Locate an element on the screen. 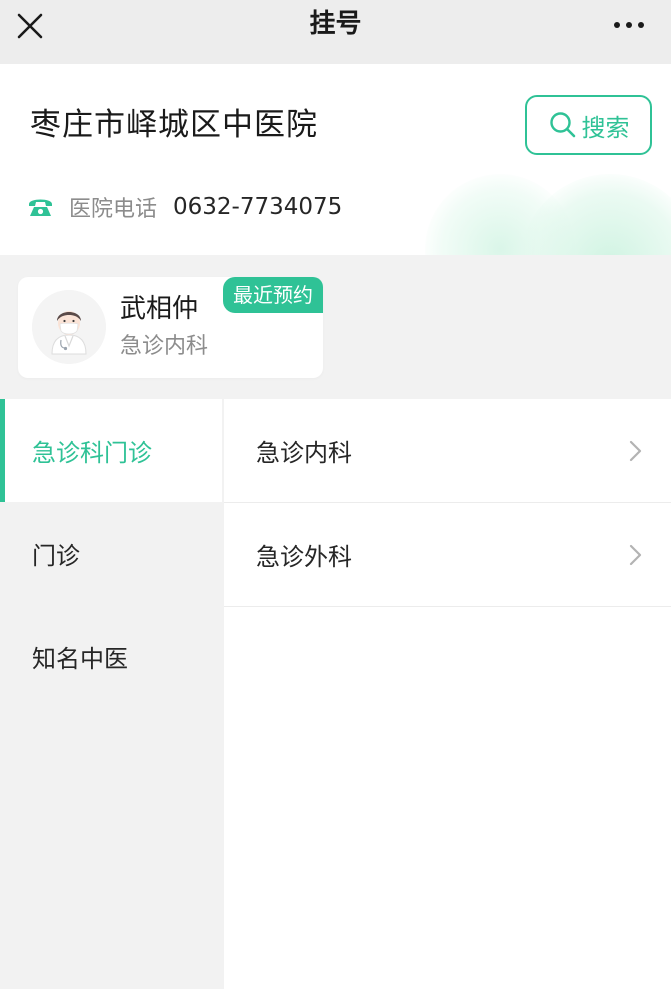  close-button is located at coordinates (30, 26).